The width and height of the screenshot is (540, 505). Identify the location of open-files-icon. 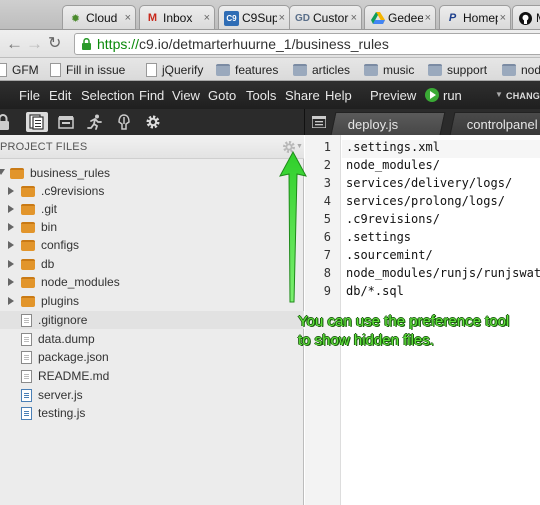
(66, 122).